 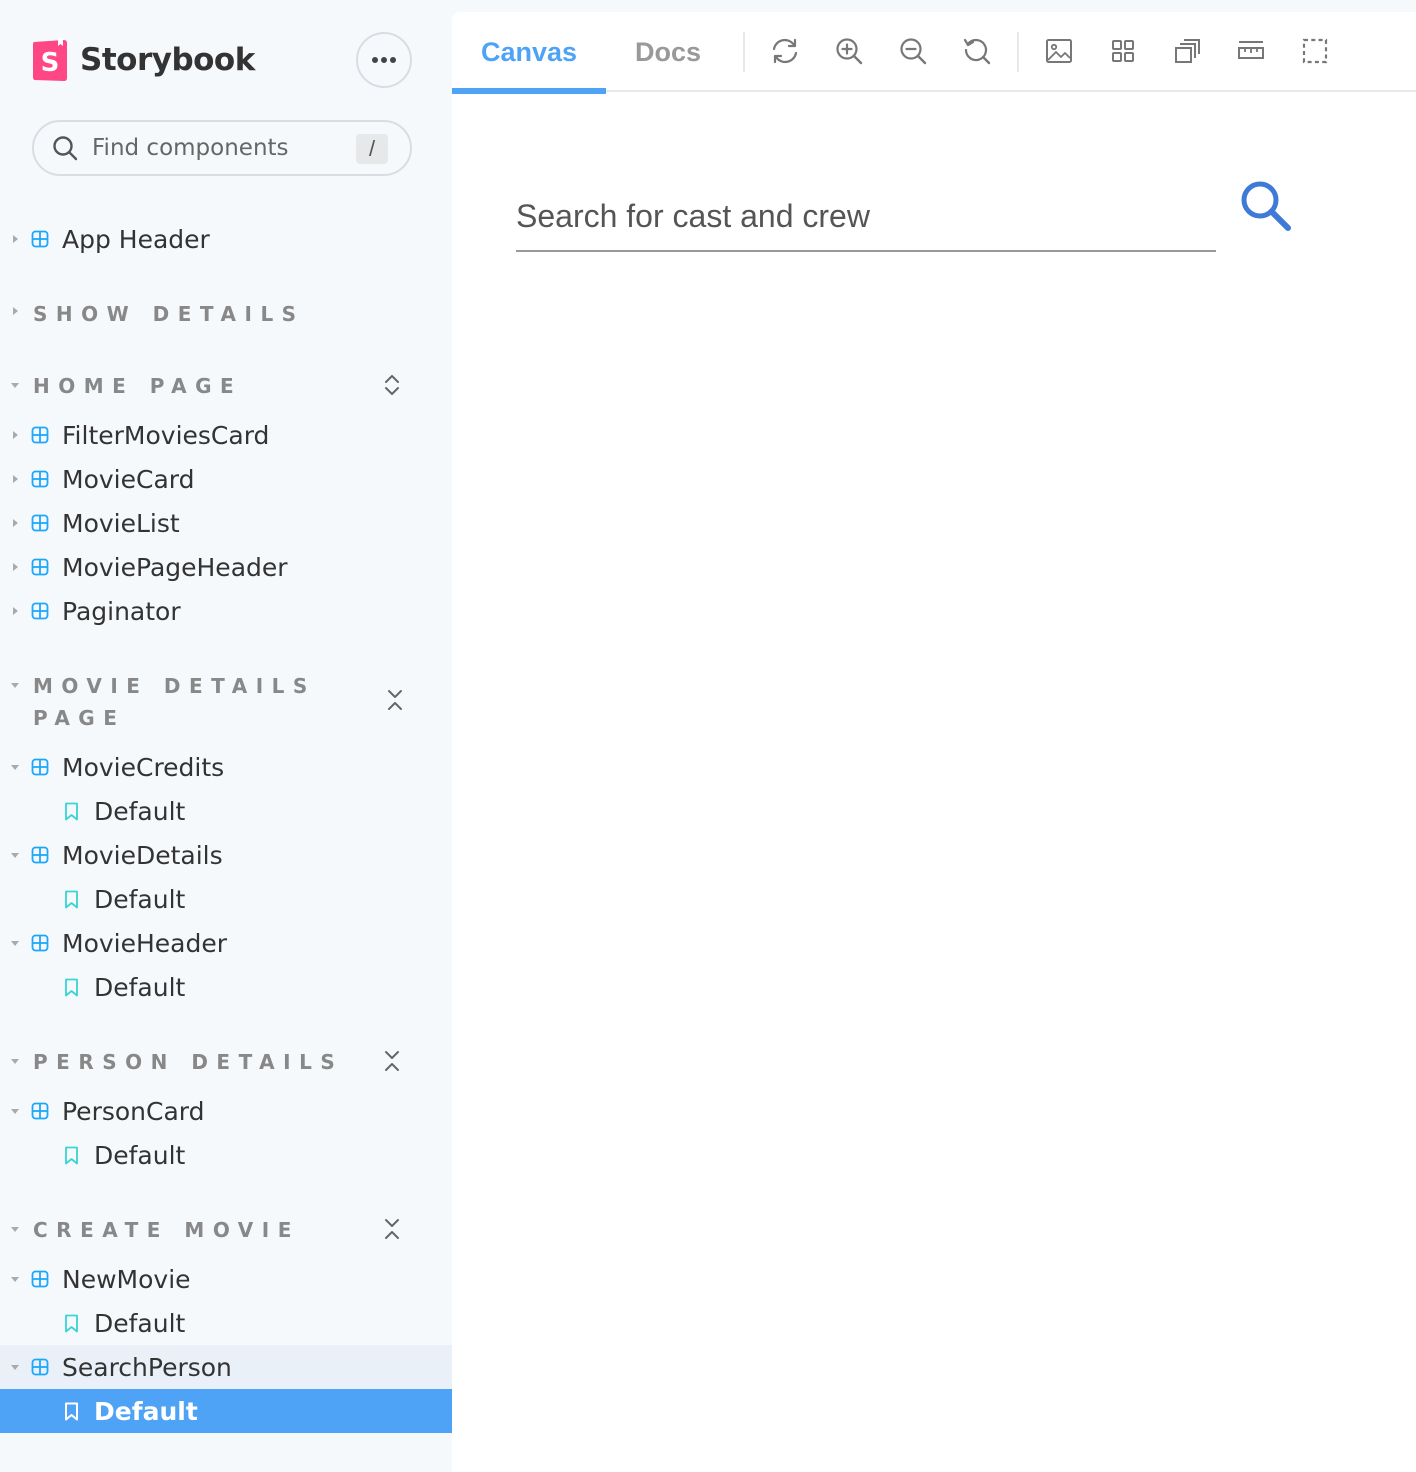 I want to click on sidebar-story-newmovie-default: Default, so click(x=226, y=1323).